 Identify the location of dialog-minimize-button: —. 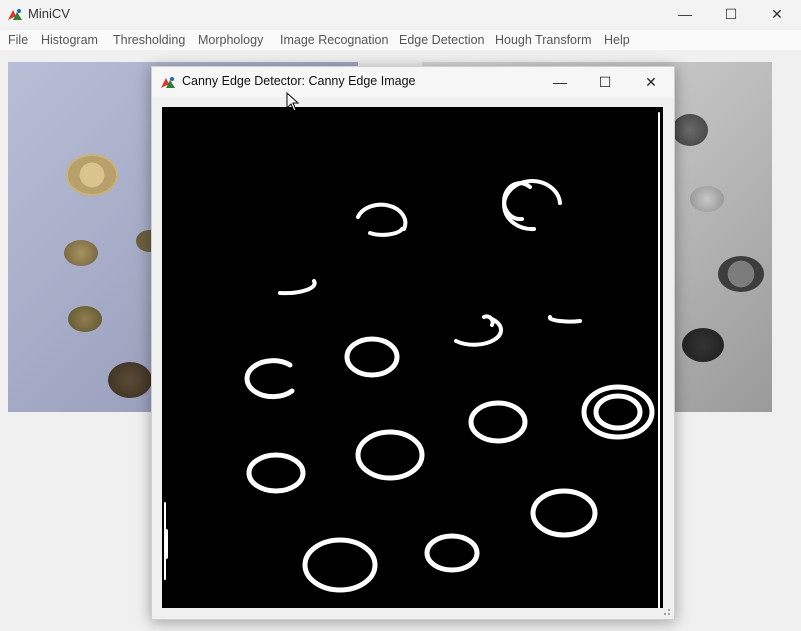
(560, 82).